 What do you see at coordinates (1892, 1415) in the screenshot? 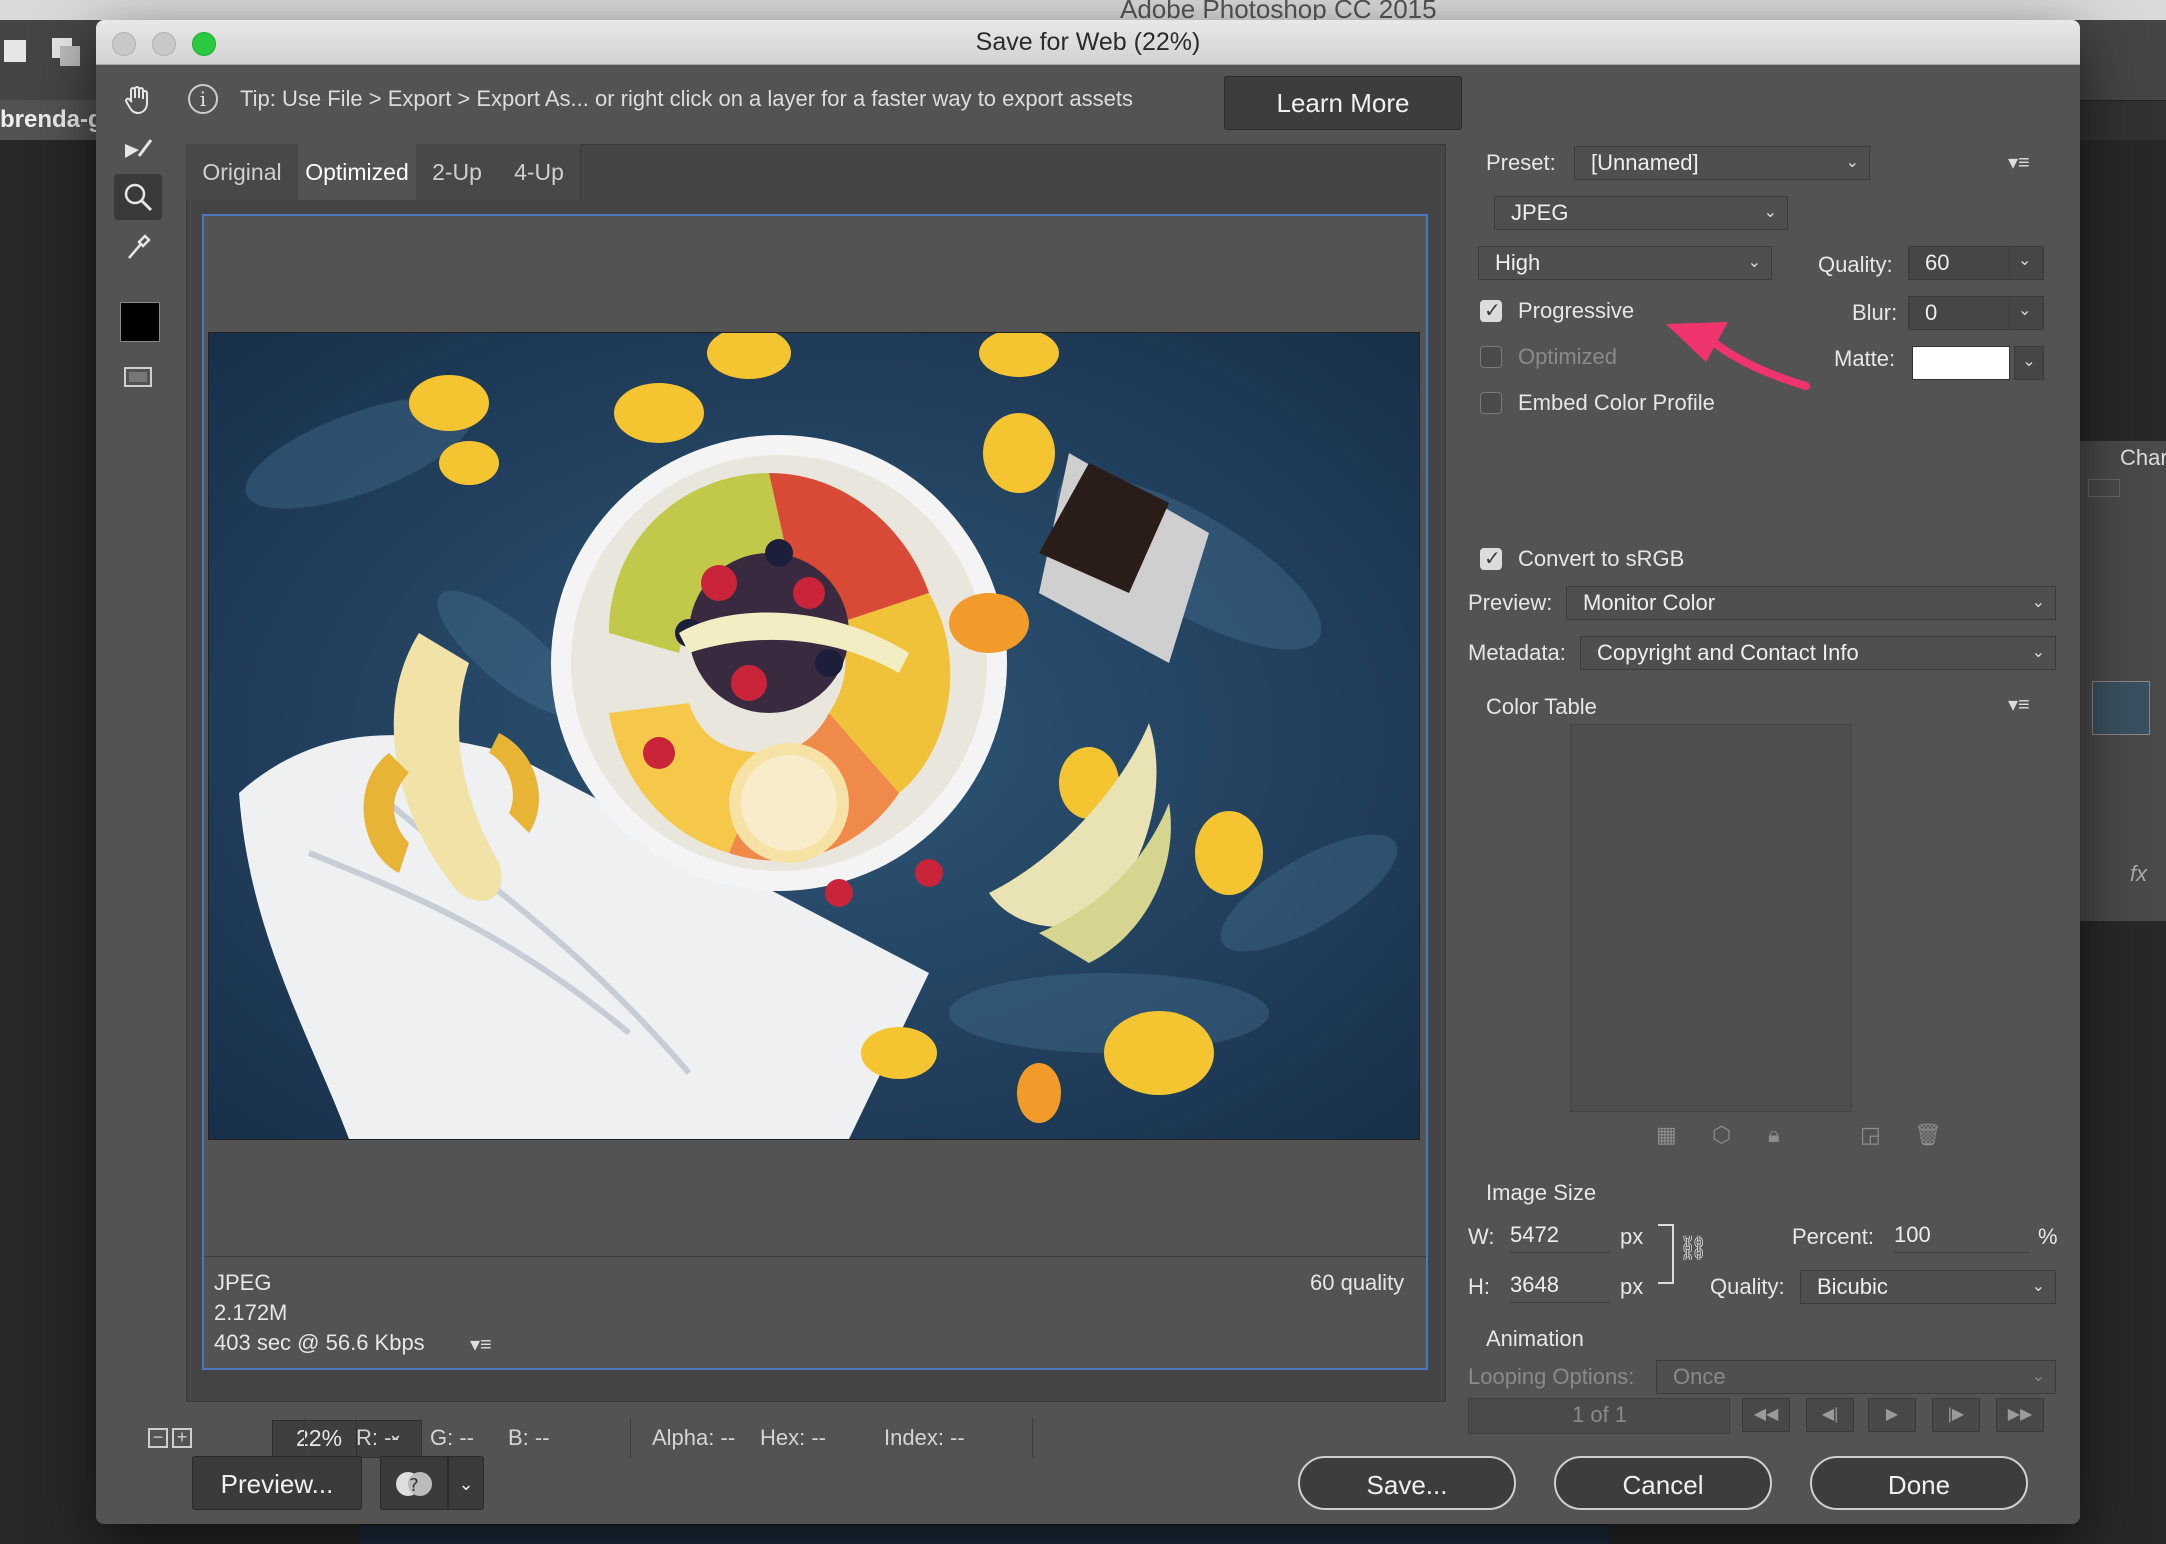
I see `play-icon: ▶` at bounding box center [1892, 1415].